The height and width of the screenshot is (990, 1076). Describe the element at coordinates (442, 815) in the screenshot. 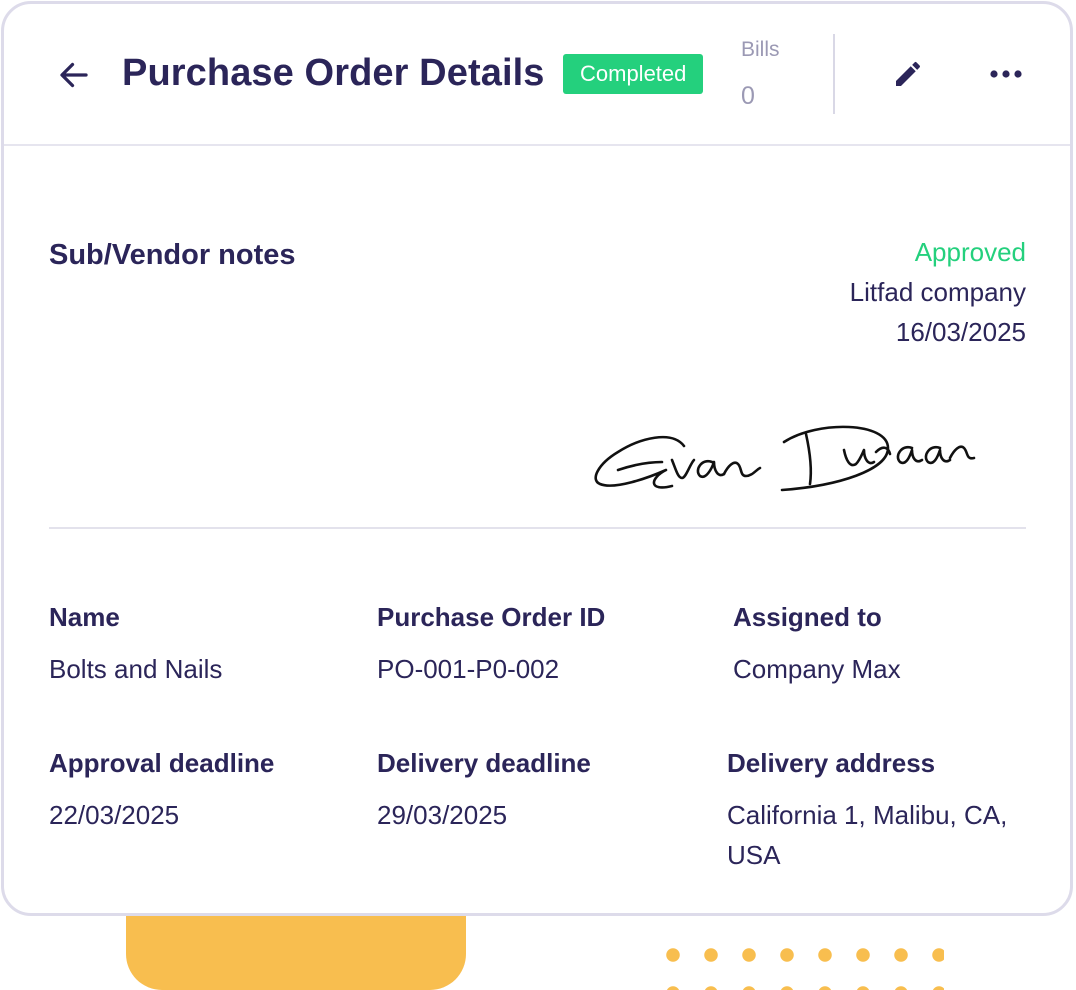

I see `field-value: 29/03/2025` at that location.